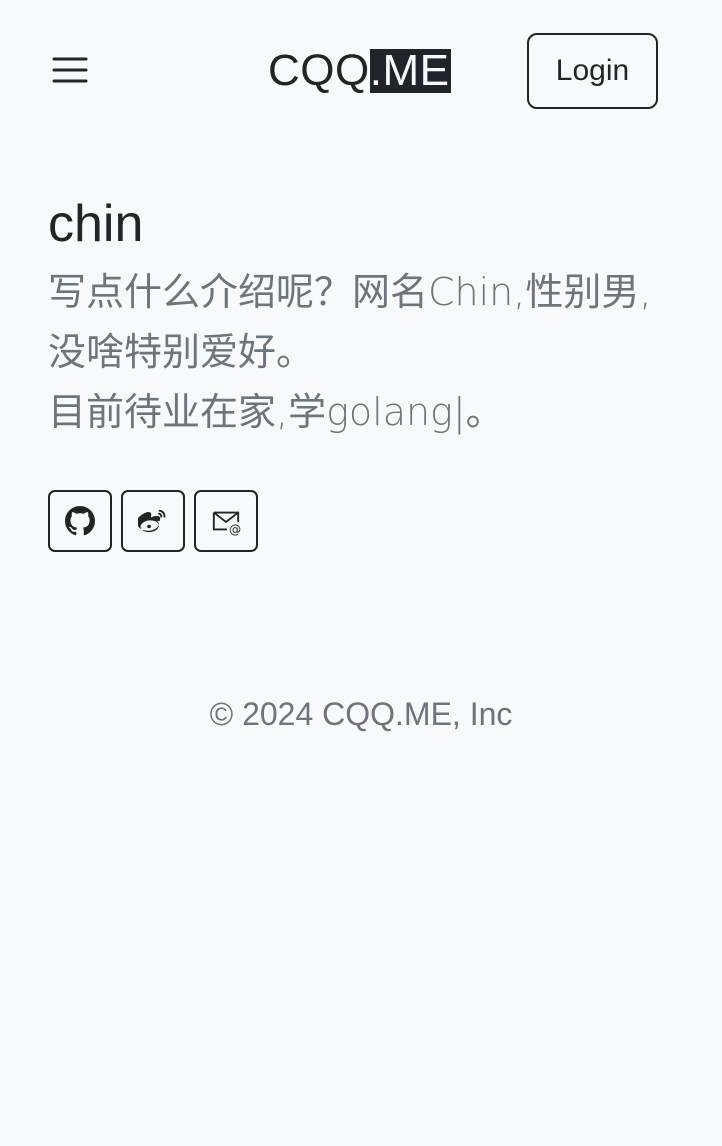 The width and height of the screenshot is (722, 1146). I want to click on navbar: CQQ .ME Login, so click(361, 71).